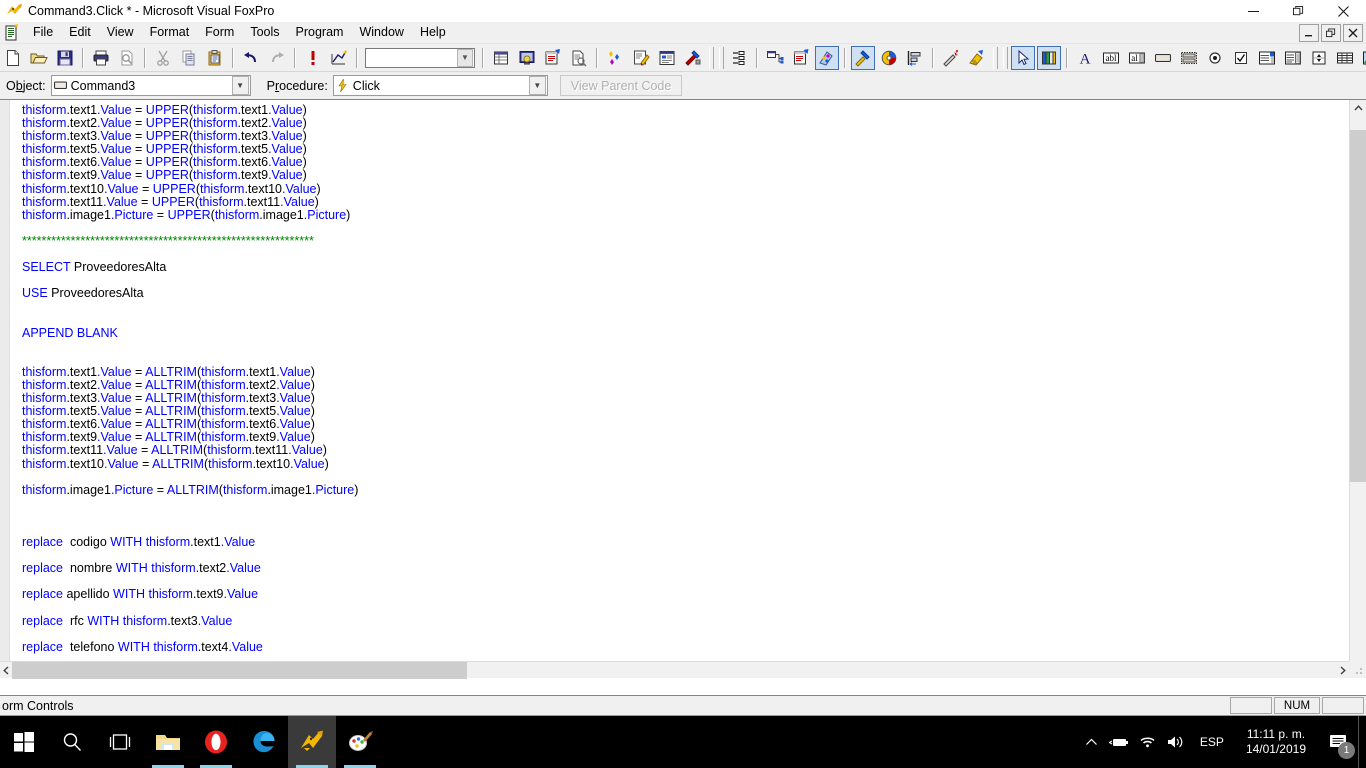 The image size is (1366, 768). What do you see at coordinates (1358, 306) in the screenshot?
I see `vertical-scroll-thumb` at bounding box center [1358, 306].